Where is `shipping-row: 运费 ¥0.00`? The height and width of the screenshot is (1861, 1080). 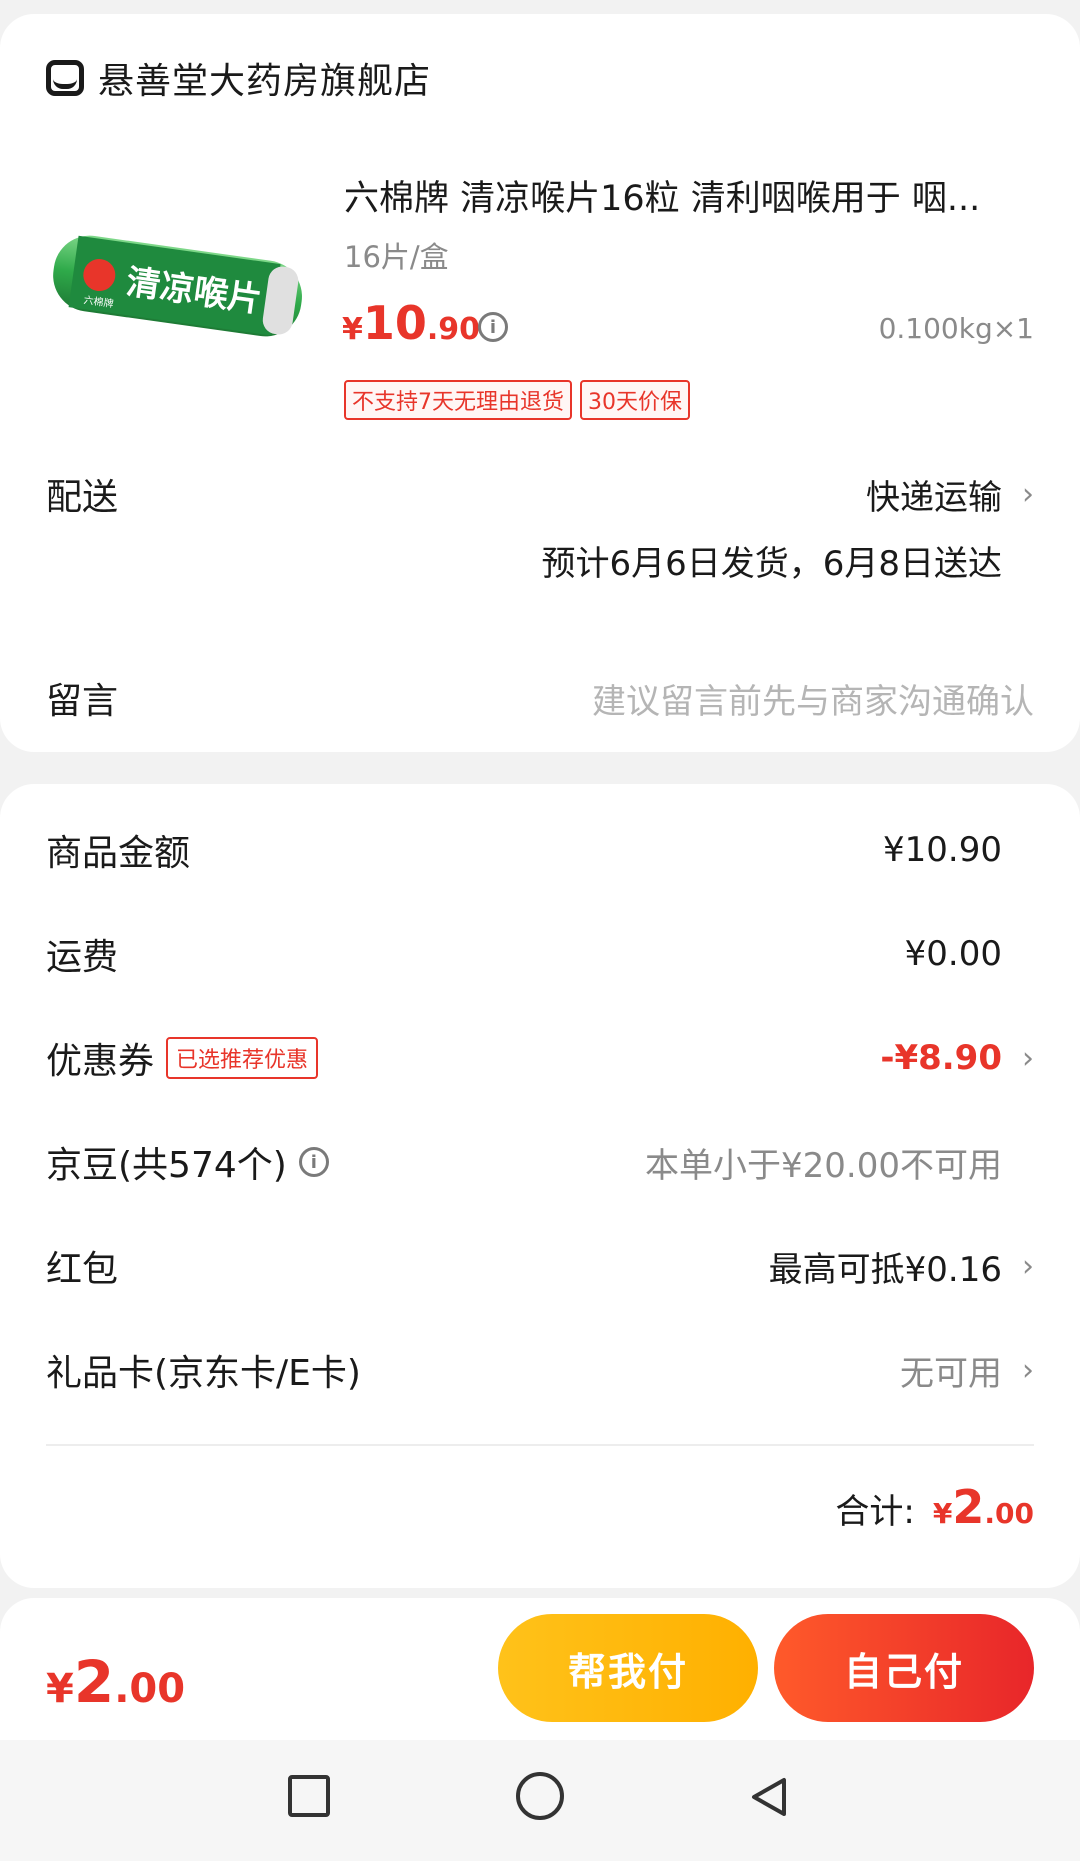 shipping-row: 运费 ¥0.00 is located at coordinates (540, 954).